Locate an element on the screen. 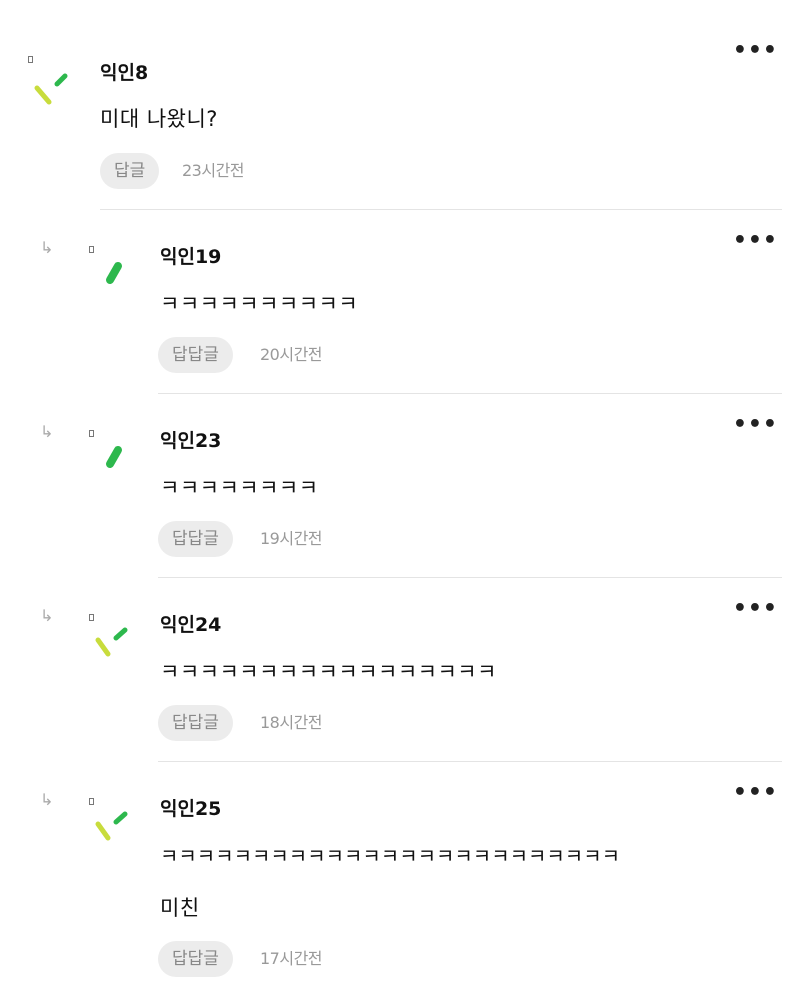 The width and height of the screenshot is (800, 998). comment-time: 18시간전 is located at coordinates (291, 722).